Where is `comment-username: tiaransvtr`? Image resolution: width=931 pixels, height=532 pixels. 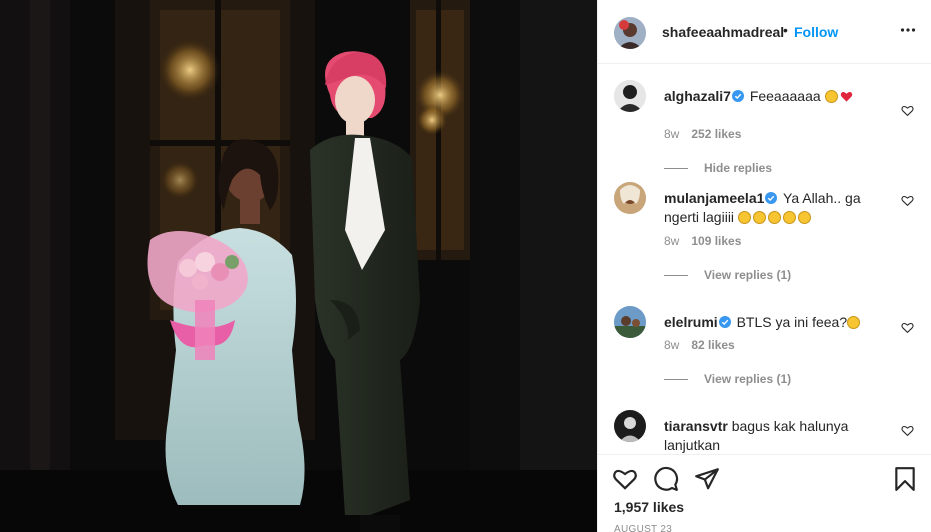 comment-username: tiaransvtr is located at coordinates (696, 426).